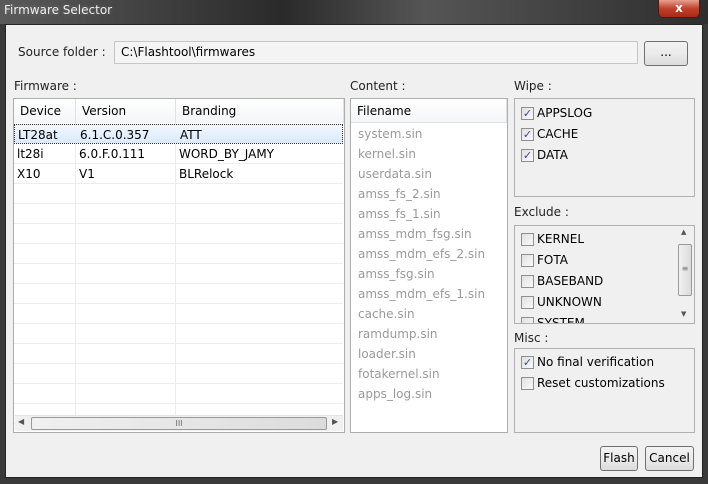  What do you see at coordinates (619, 458) in the screenshot?
I see `flash-button: Flash` at bounding box center [619, 458].